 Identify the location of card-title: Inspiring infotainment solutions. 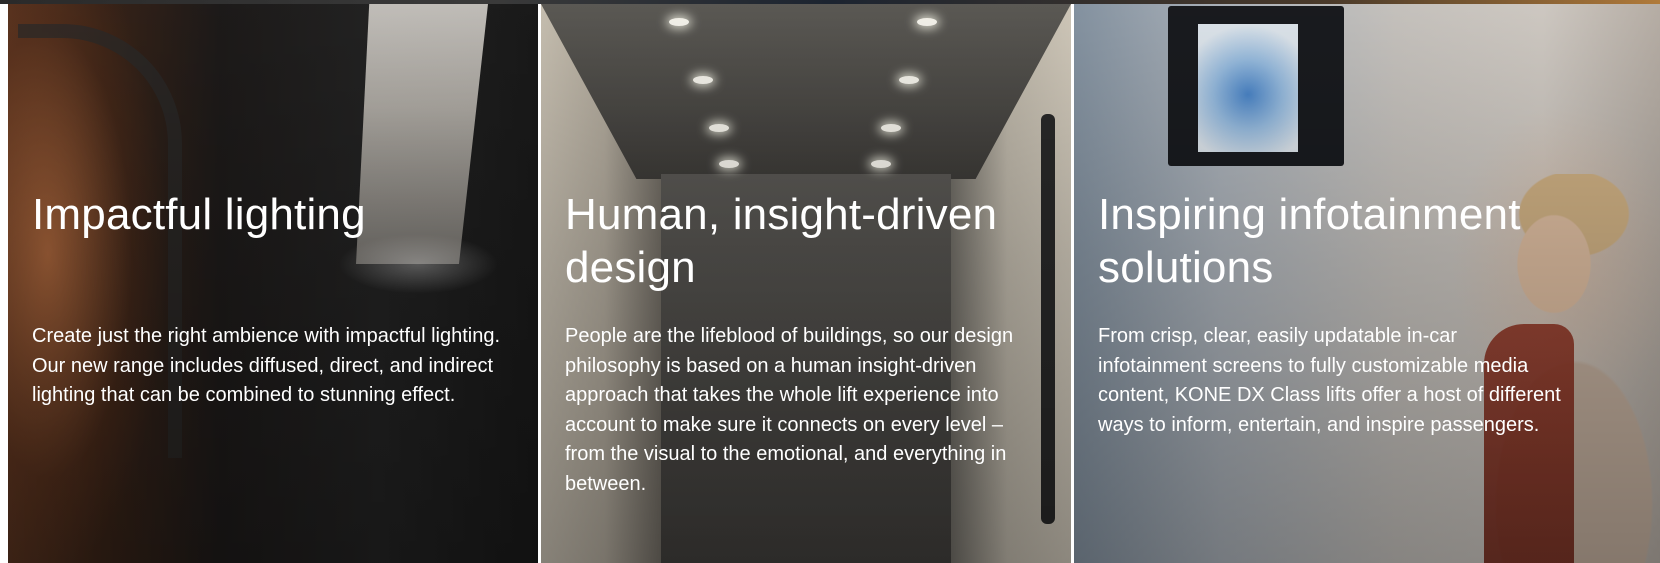
(1309, 241).